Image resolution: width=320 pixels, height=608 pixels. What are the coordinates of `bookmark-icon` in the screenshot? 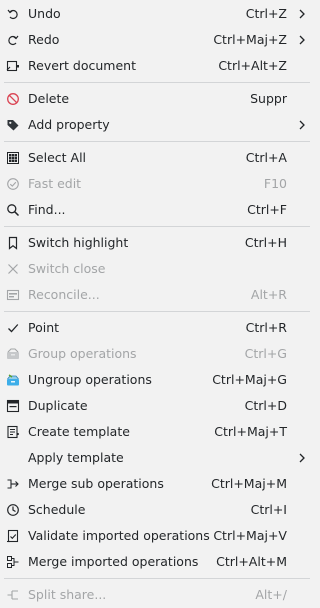 It's located at (13, 243).